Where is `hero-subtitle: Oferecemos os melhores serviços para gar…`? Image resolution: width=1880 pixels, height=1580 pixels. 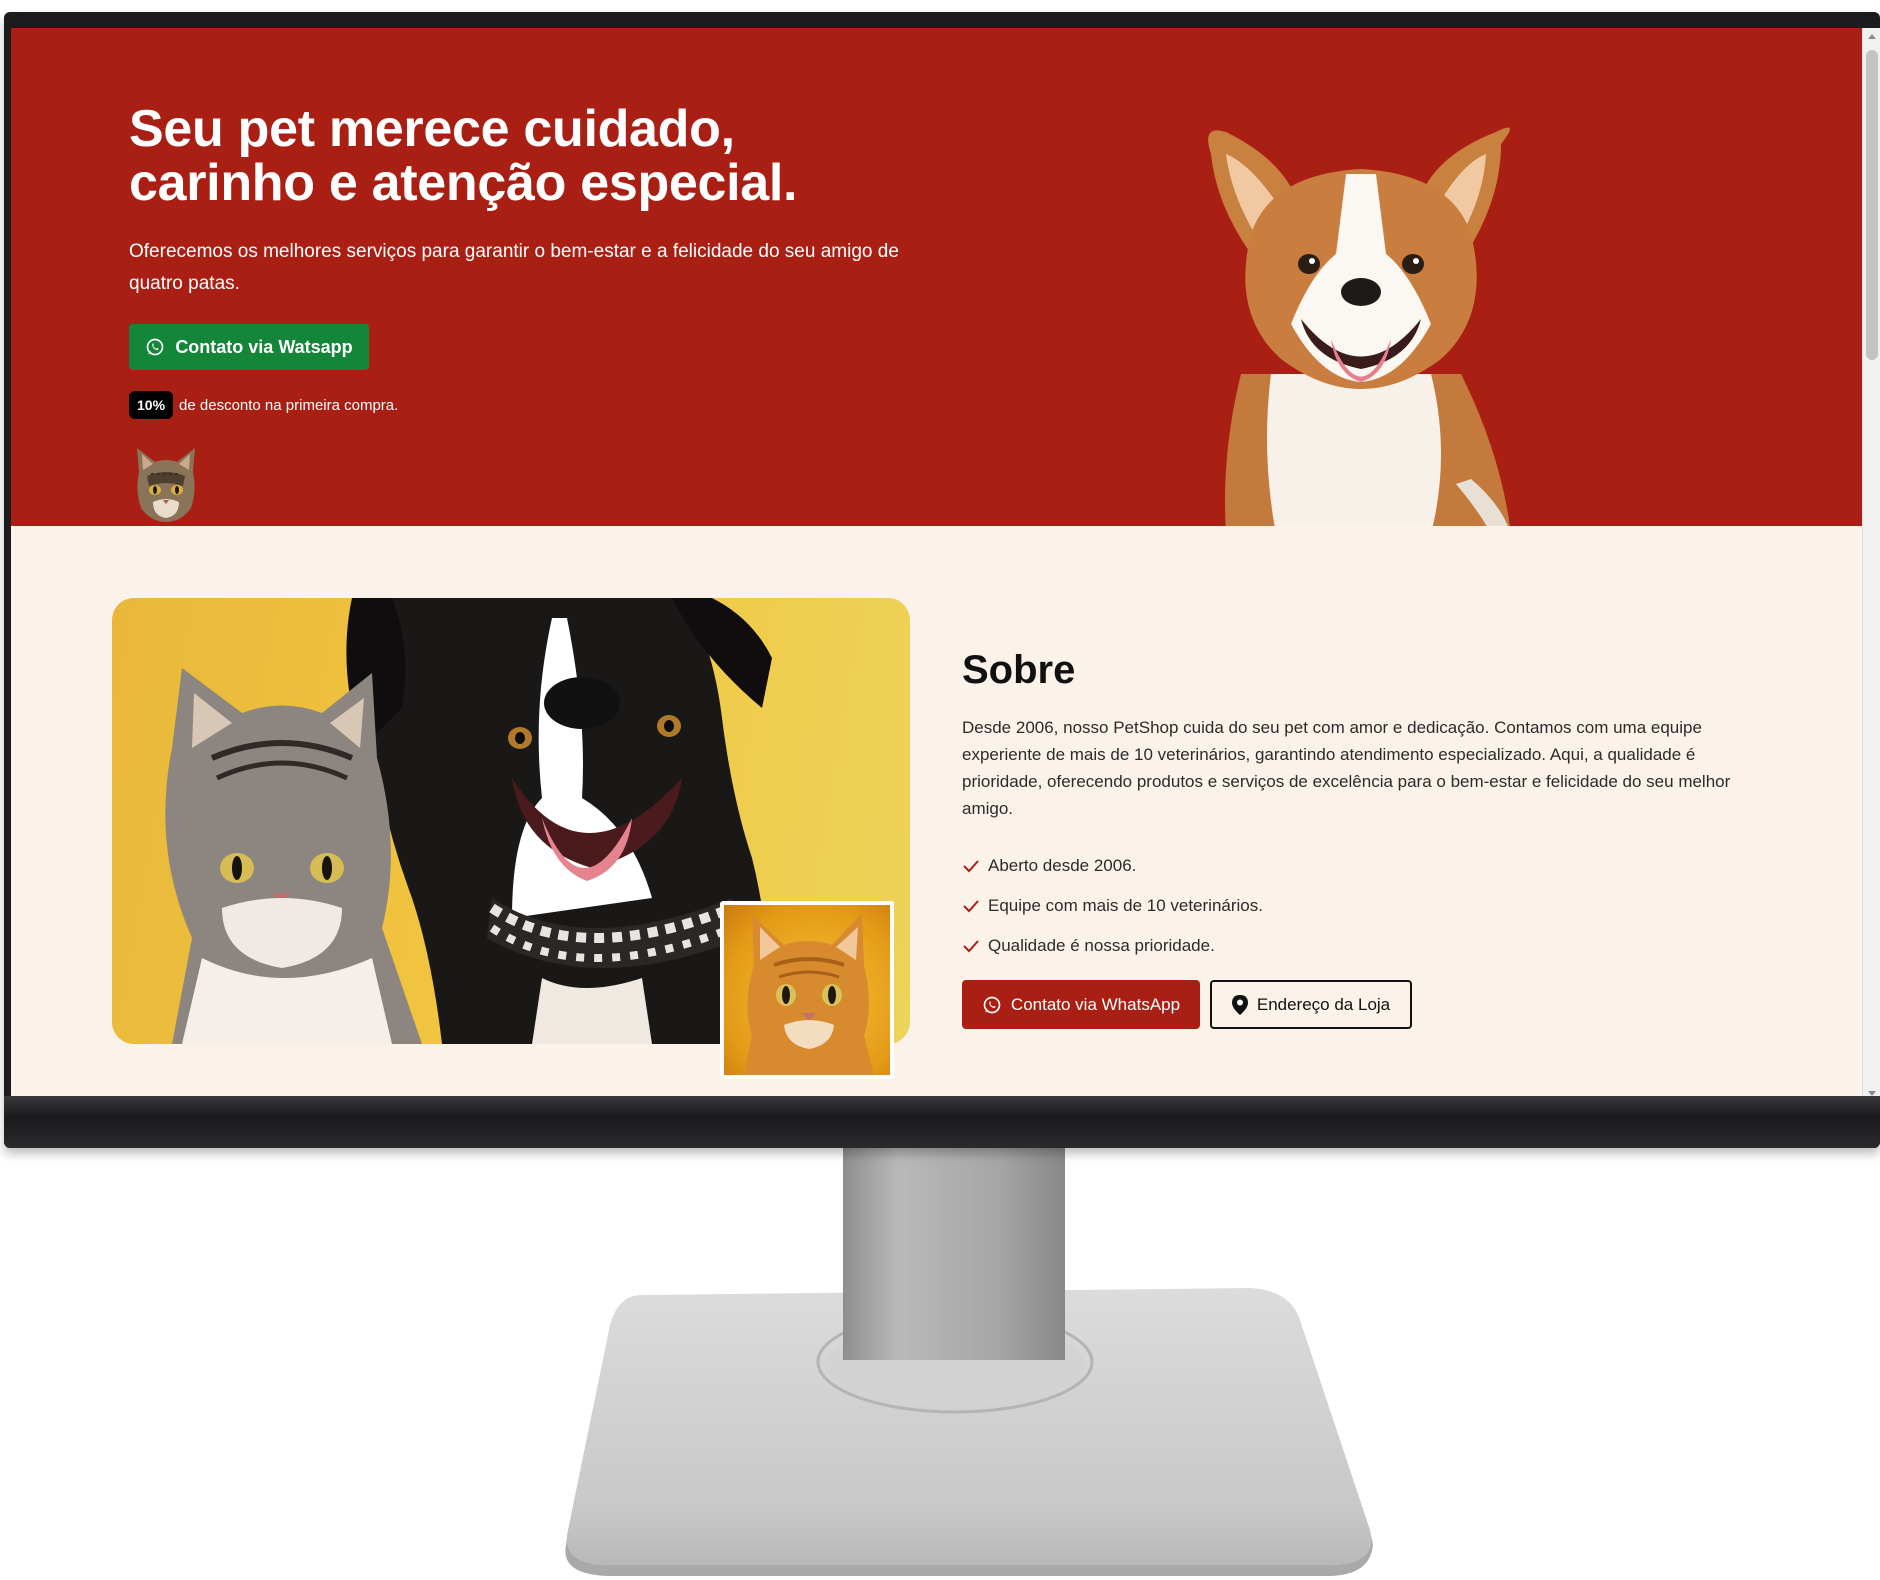 hero-subtitle: Oferecemos os melhores serviços para gar… is located at coordinates (514, 267).